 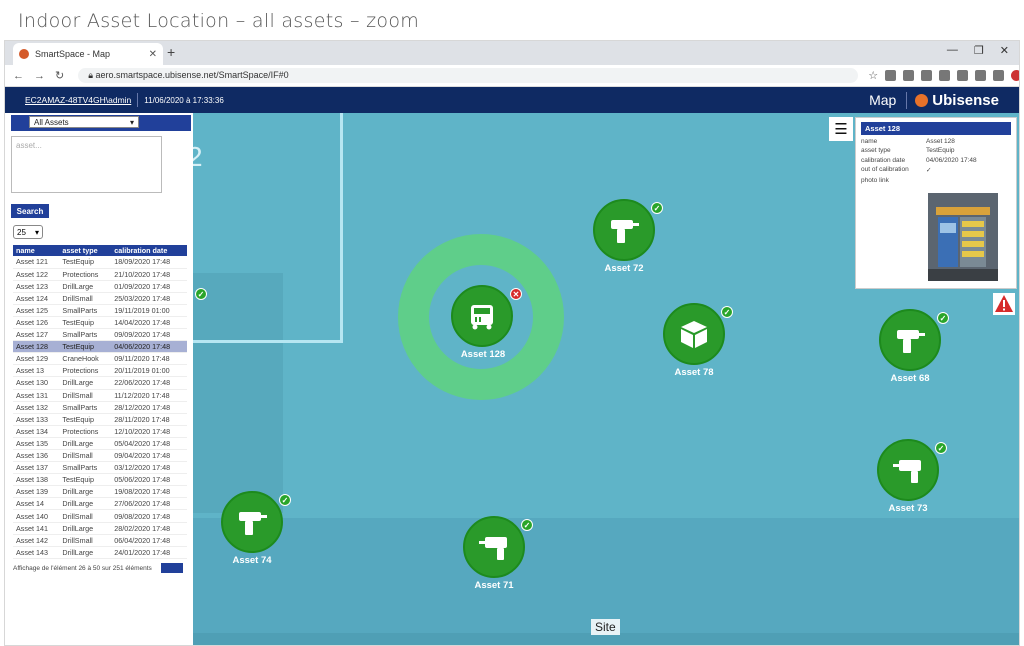 What do you see at coordinates (1004, 304) in the screenshot?
I see `warning-icon` at bounding box center [1004, 304].